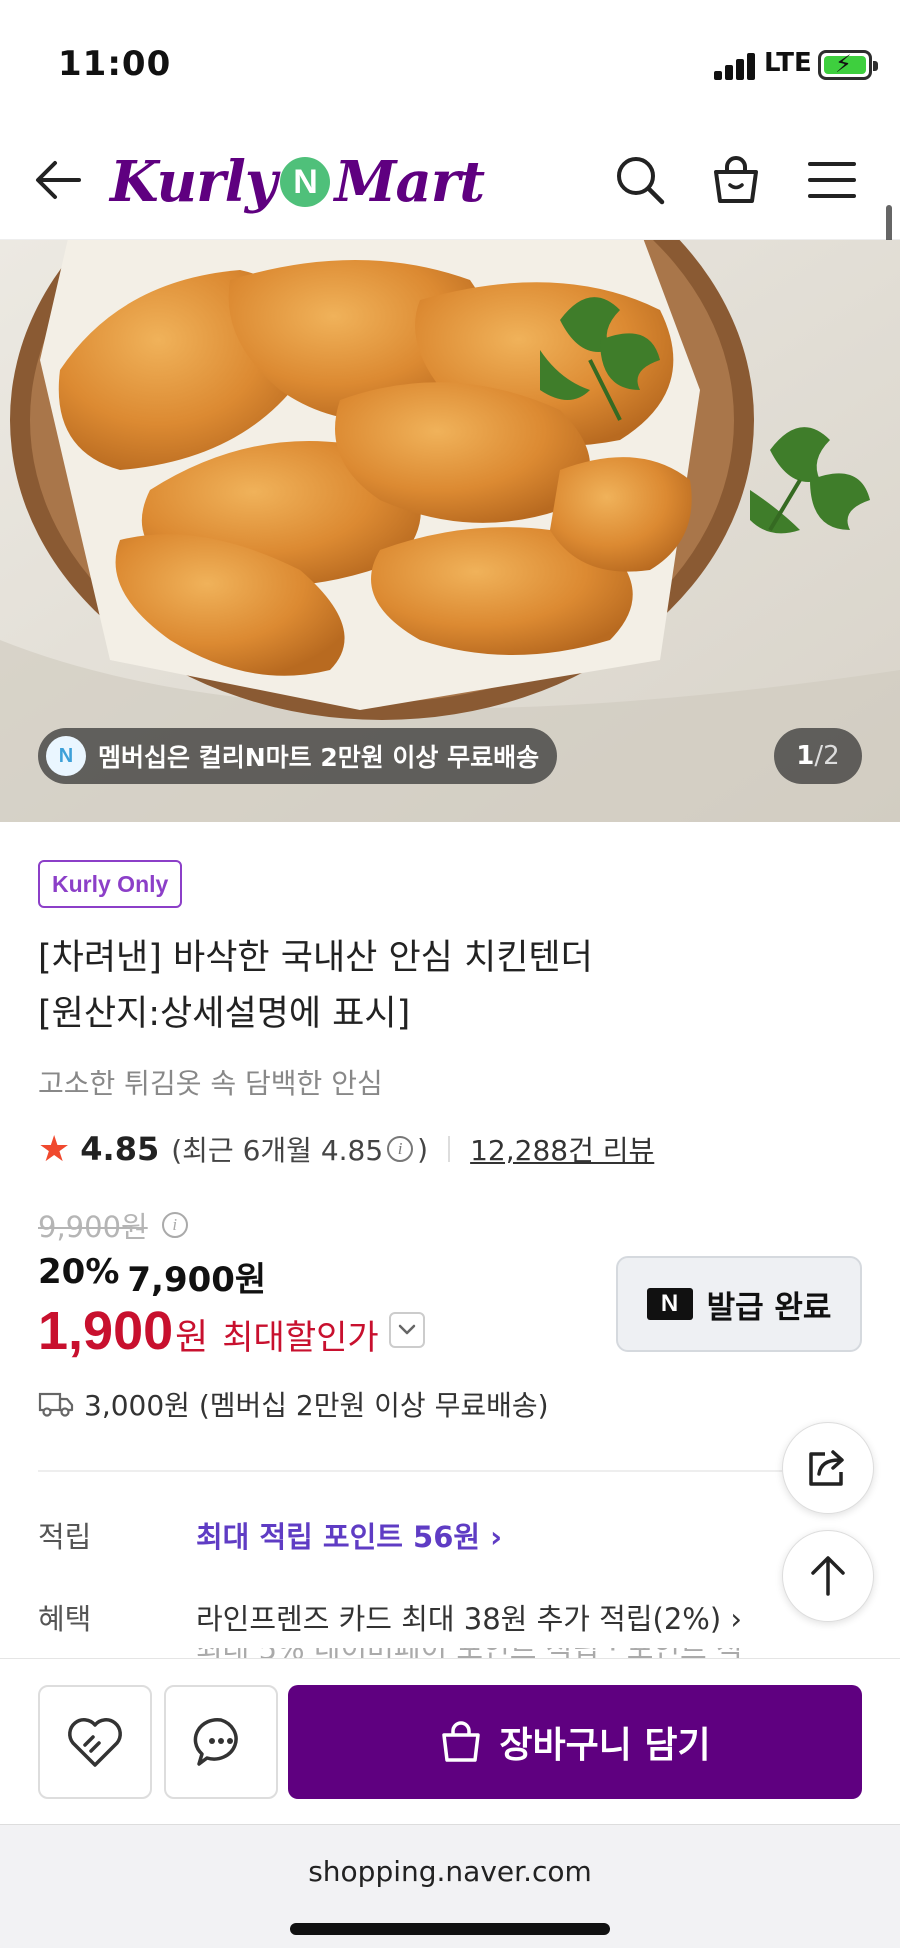 This screenshot has height=1948, width=900. I want to click on benefit-row: 혜택 라인프렌즈 카드 최대 38원 추가 적립(2%) ›, so click(390, 1617).